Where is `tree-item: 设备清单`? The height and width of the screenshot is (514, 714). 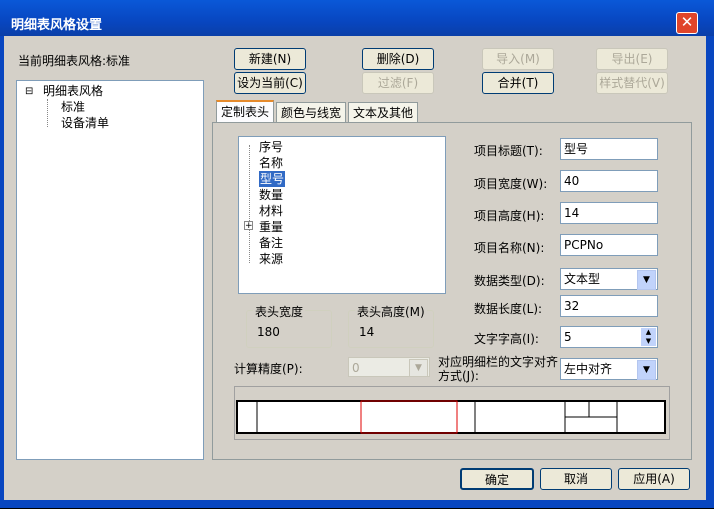 tree-item: 设备清单 is located at coordinates (85, 123).